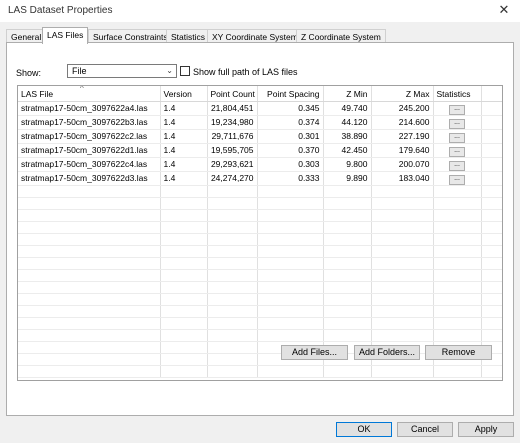 The height and width of the screenshot is (443, 520). What do you see at coordinates (402, 94) in the screenshot?
I see `column-header-z-max: Z Max` at bounding box center [402, 94].